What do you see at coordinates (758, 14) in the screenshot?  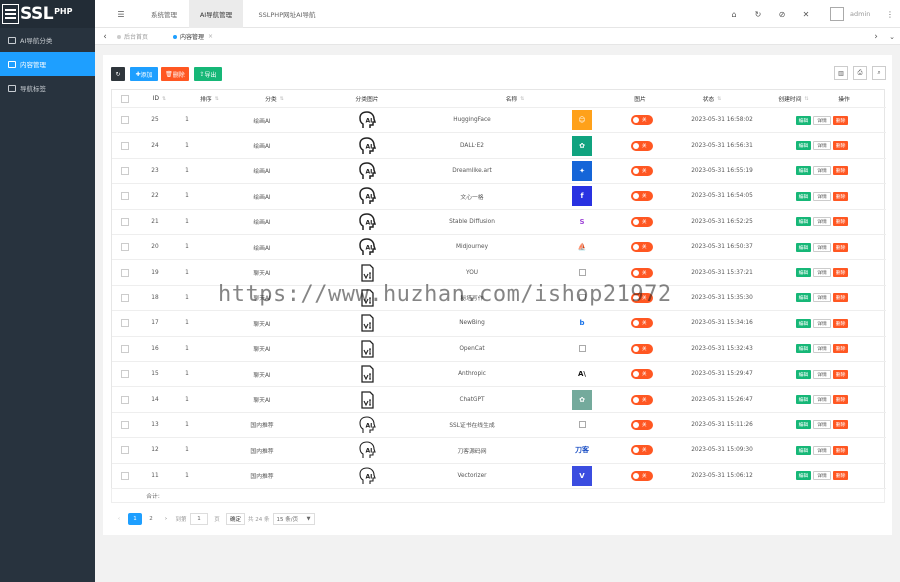 I see `refresh-icon: ↻` at bounding box center [758, 14].